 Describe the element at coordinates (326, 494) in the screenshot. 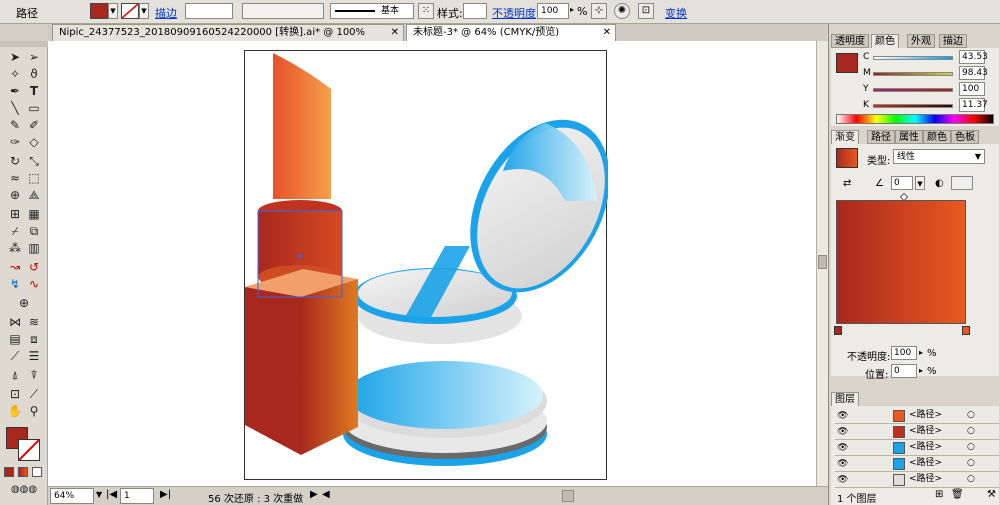

I see `scroll-left-icon: ◀` at that location.